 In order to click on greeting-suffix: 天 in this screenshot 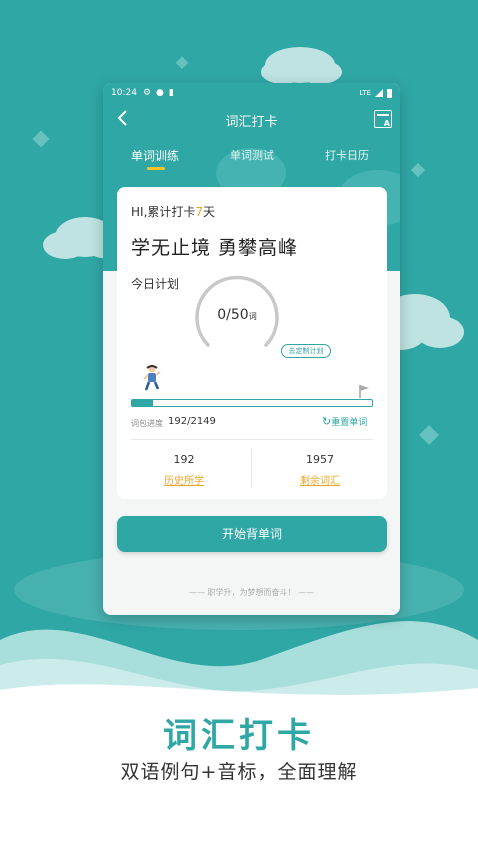, I will do `click(209, 212)`.